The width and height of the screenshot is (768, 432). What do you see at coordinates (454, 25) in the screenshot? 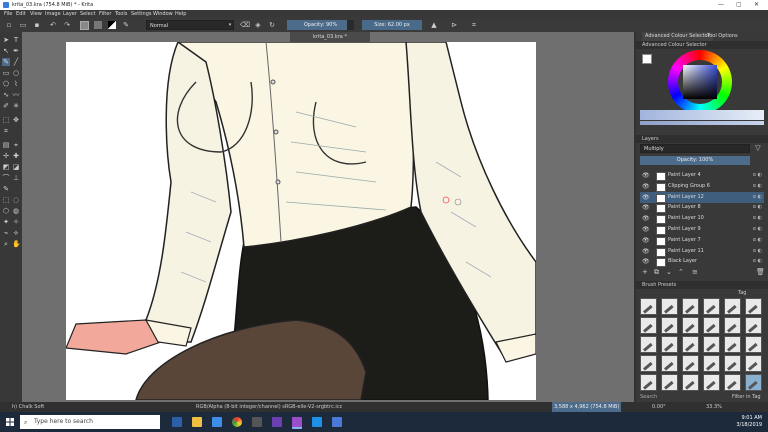
I see `mirror-vertical-icon: ⊳` at bounding box center [454, 25].